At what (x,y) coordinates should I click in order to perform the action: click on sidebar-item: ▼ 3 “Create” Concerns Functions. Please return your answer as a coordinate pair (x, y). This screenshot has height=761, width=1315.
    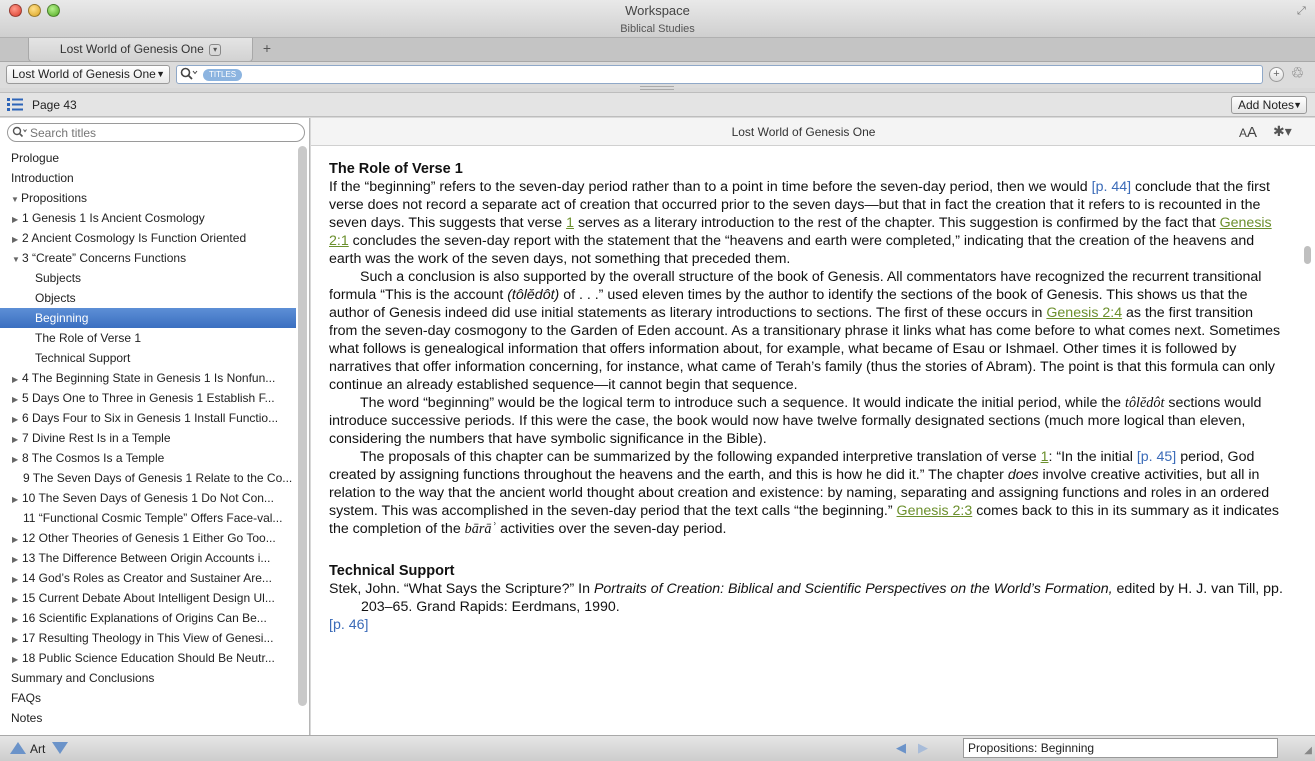
    Looking at the image, I should click on (148, 258).